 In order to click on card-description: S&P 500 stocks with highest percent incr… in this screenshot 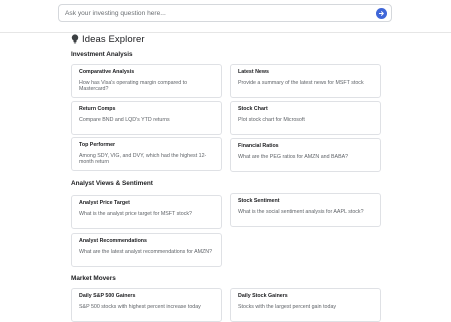, I will do `click(140, 307)`.